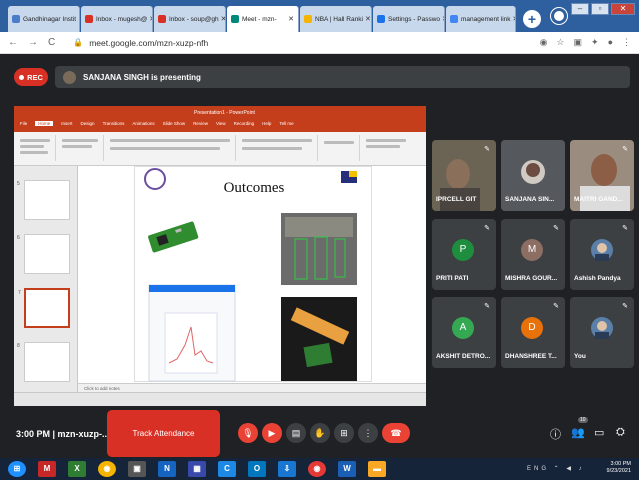  Describe the element at coordinates (44, 308) in the screenshot. I see `slide-thumbnail-selected: 7` at that location.